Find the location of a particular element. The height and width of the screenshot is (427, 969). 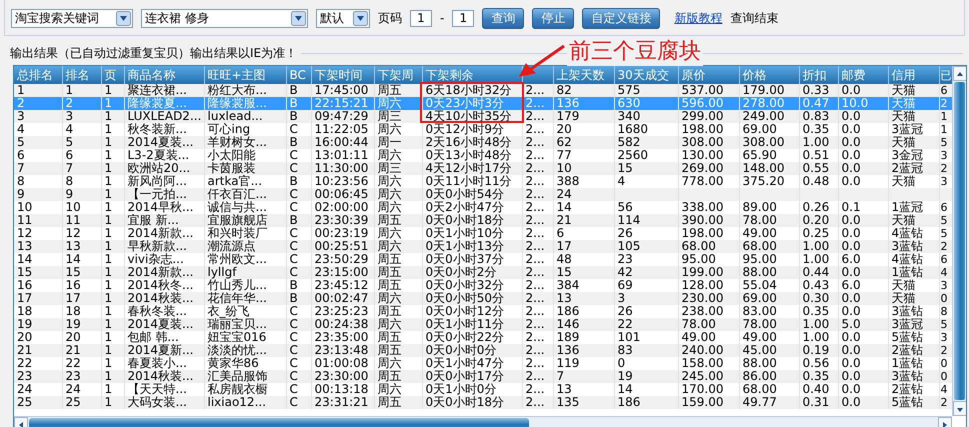

column-header: 价格 is located at coordinates (769, 75).